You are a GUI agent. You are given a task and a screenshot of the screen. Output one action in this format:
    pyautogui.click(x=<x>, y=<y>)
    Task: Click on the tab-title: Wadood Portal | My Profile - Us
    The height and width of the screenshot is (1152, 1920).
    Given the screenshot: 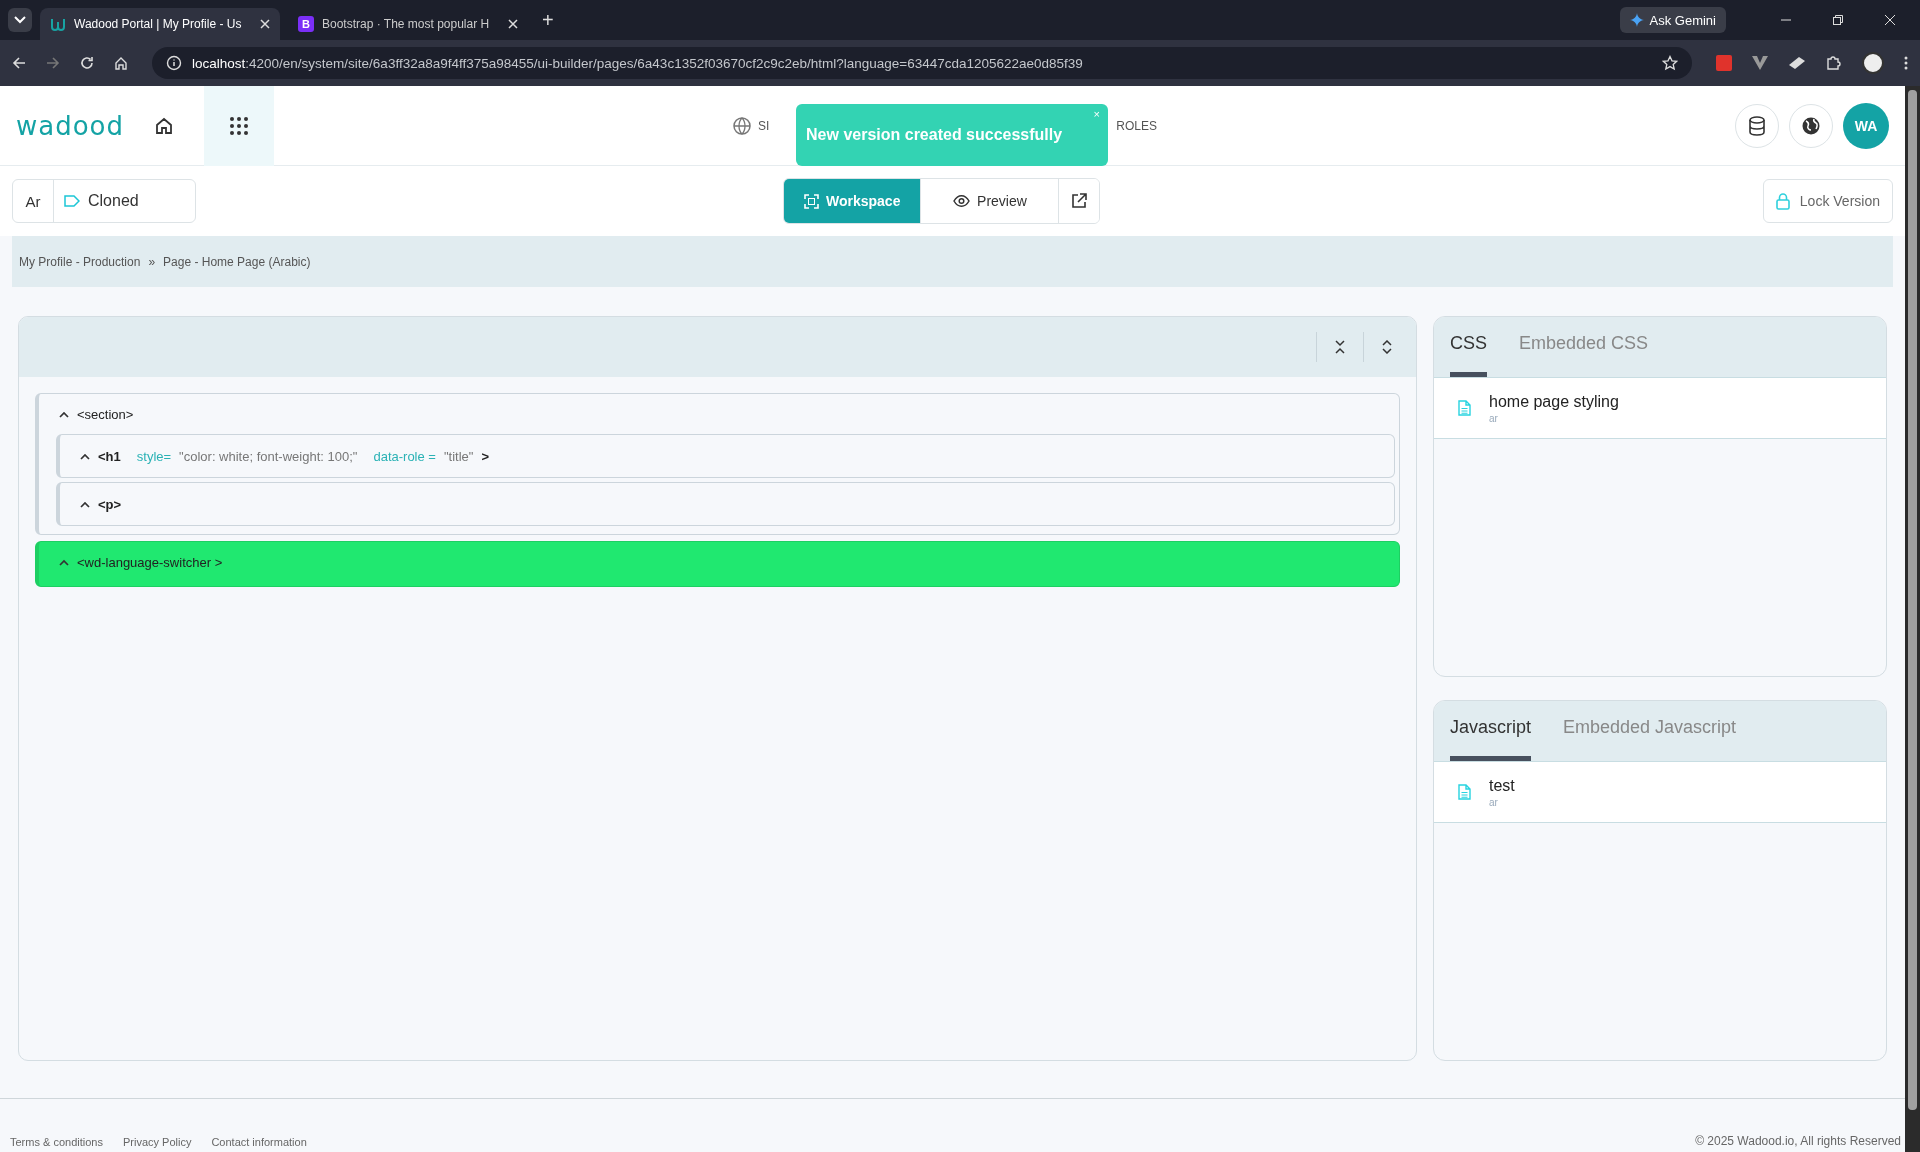 What is the action you would take?
    pyautogui.click(x=158, y=24)
    